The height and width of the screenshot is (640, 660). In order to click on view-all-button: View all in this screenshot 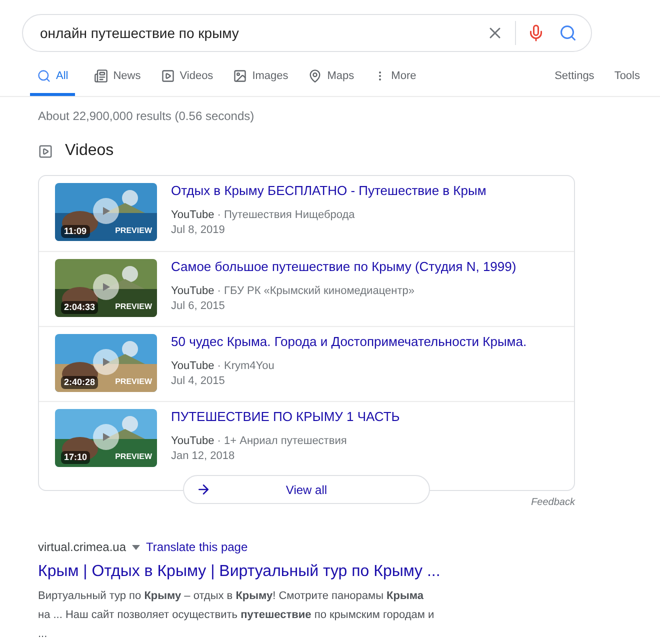, I will do `click(306, 489)`.